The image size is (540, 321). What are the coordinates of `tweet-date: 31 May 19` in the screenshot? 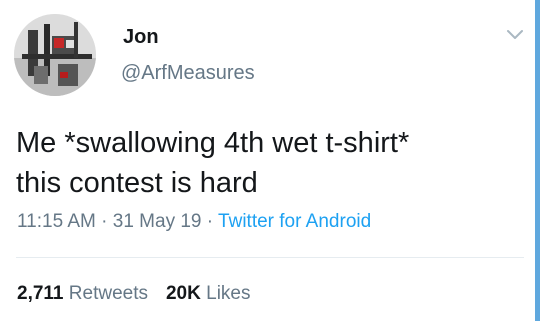 It's located at (157, 221).